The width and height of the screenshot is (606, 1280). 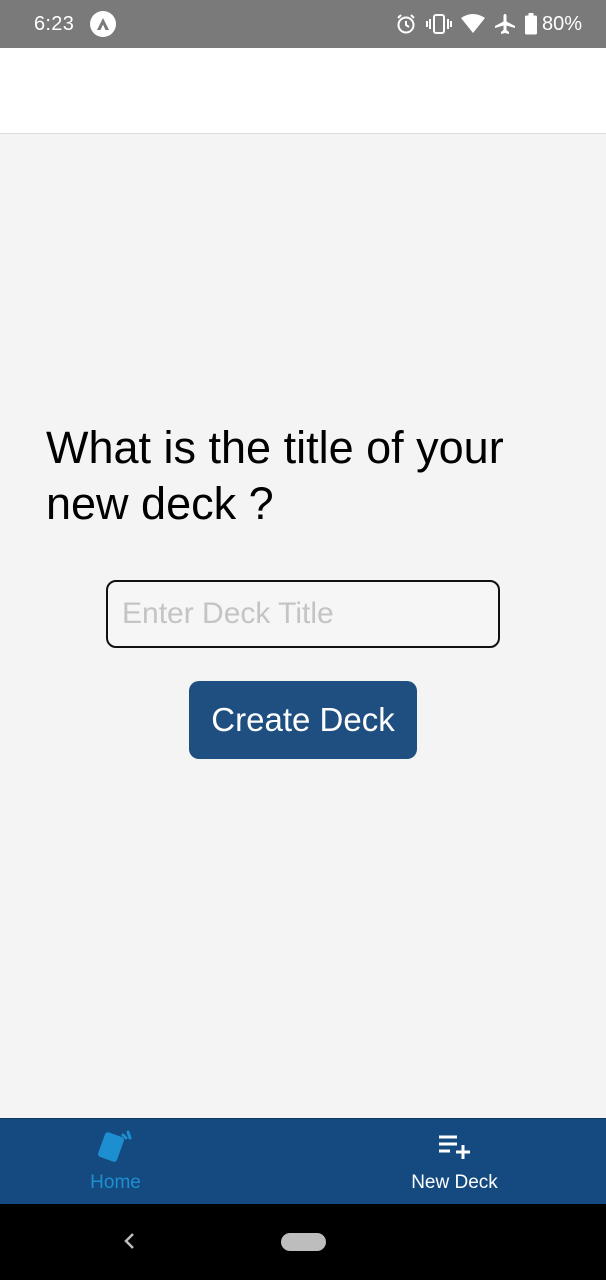 What do you see at coordinates (303, 614) in the screenshot?
I see `deck-title-input` at bounding box center [303, 614].